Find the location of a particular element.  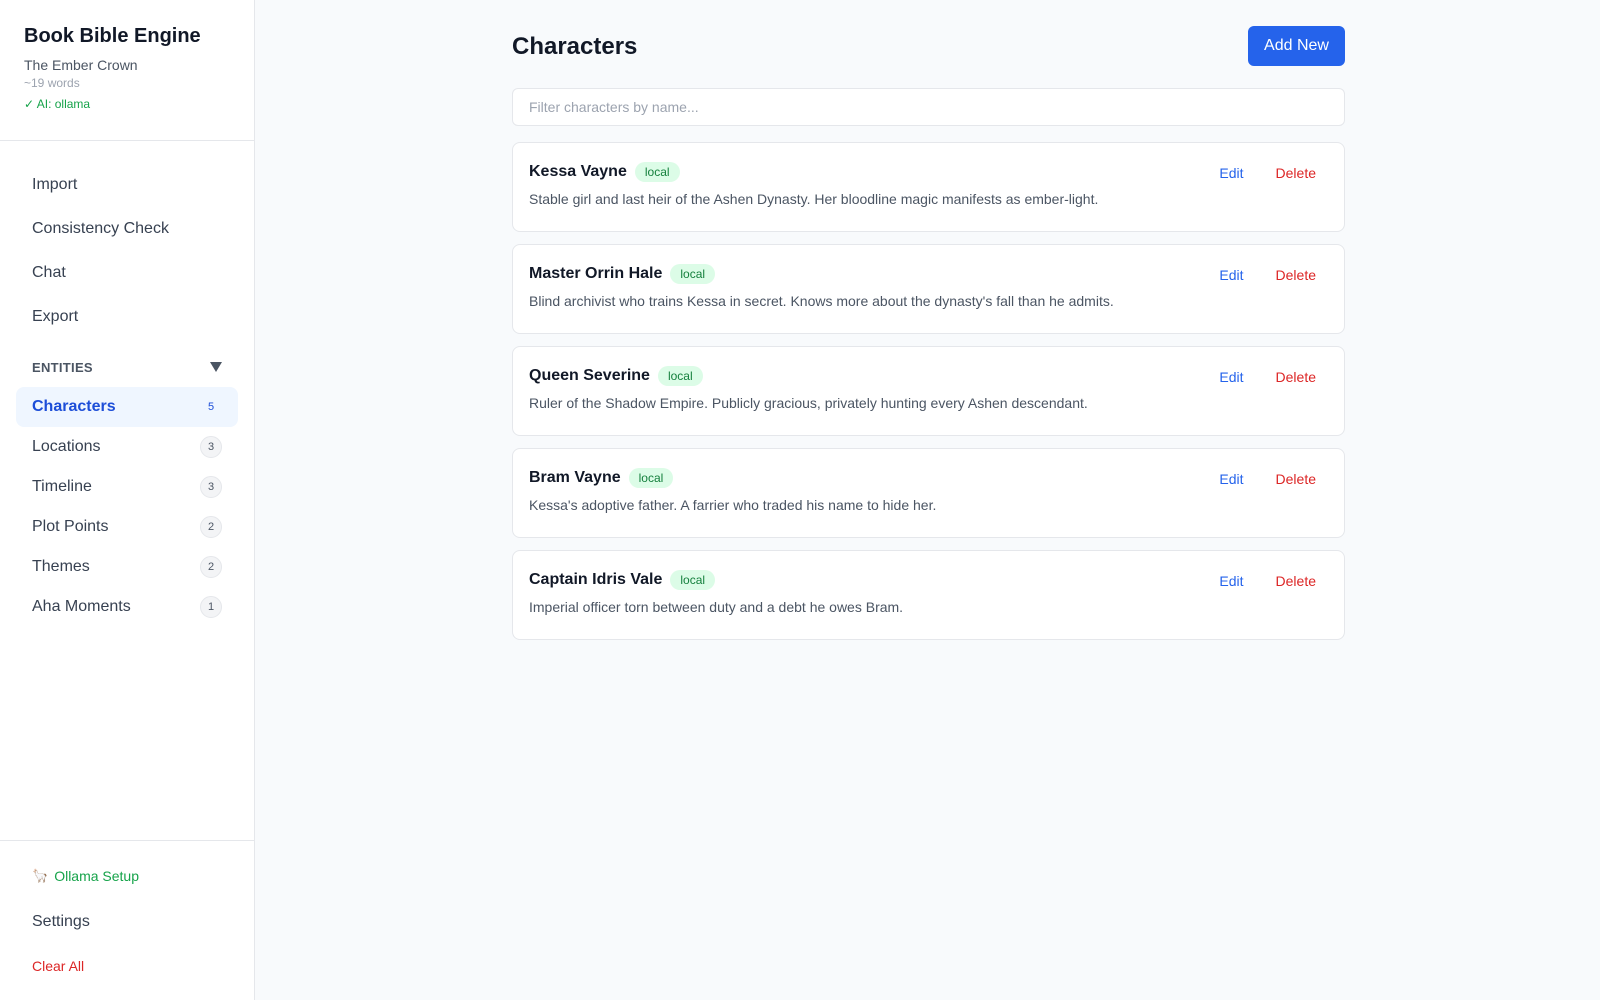

sidebar-item-label: Aha Moments is located at coordinates (81, 606).